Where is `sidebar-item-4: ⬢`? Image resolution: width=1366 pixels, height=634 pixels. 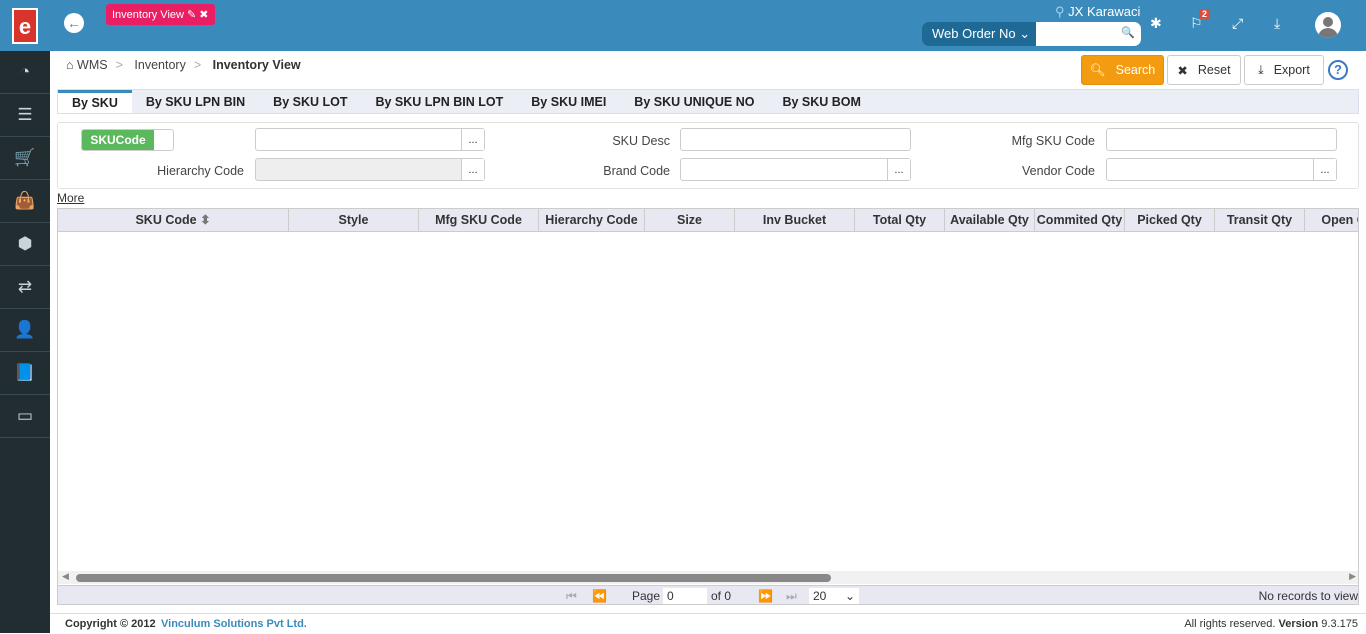
sidebar-item-4: ⬢ is located at coordinates (25, 244).